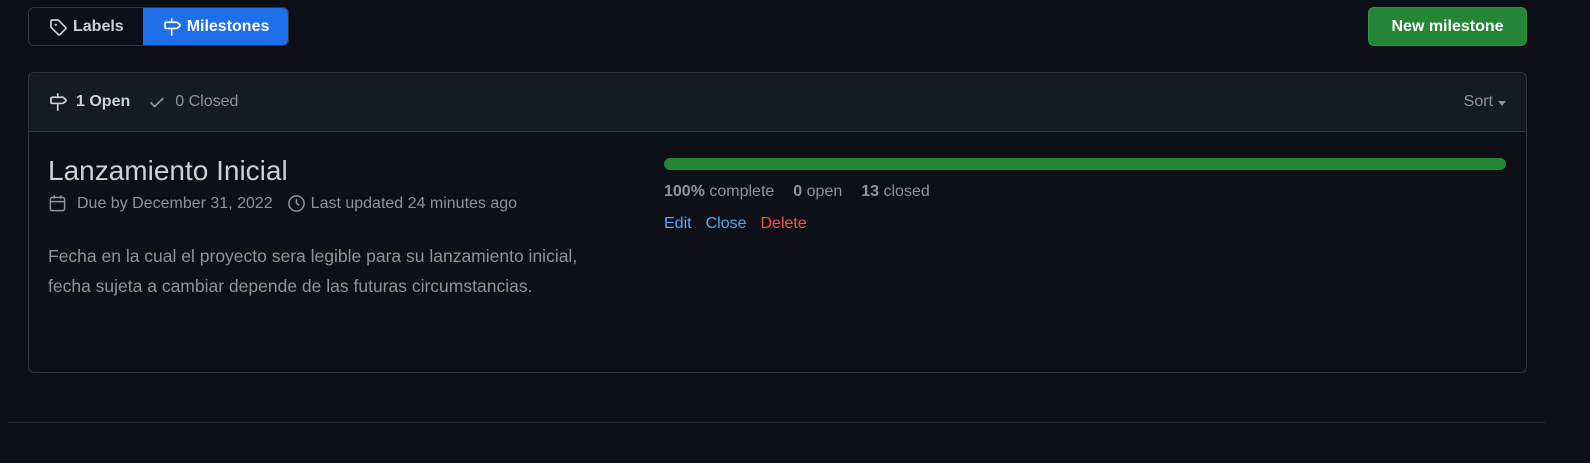  Describe the element at coordinates (296, 203) in the screenshot. I see `clock-icon` at that location.